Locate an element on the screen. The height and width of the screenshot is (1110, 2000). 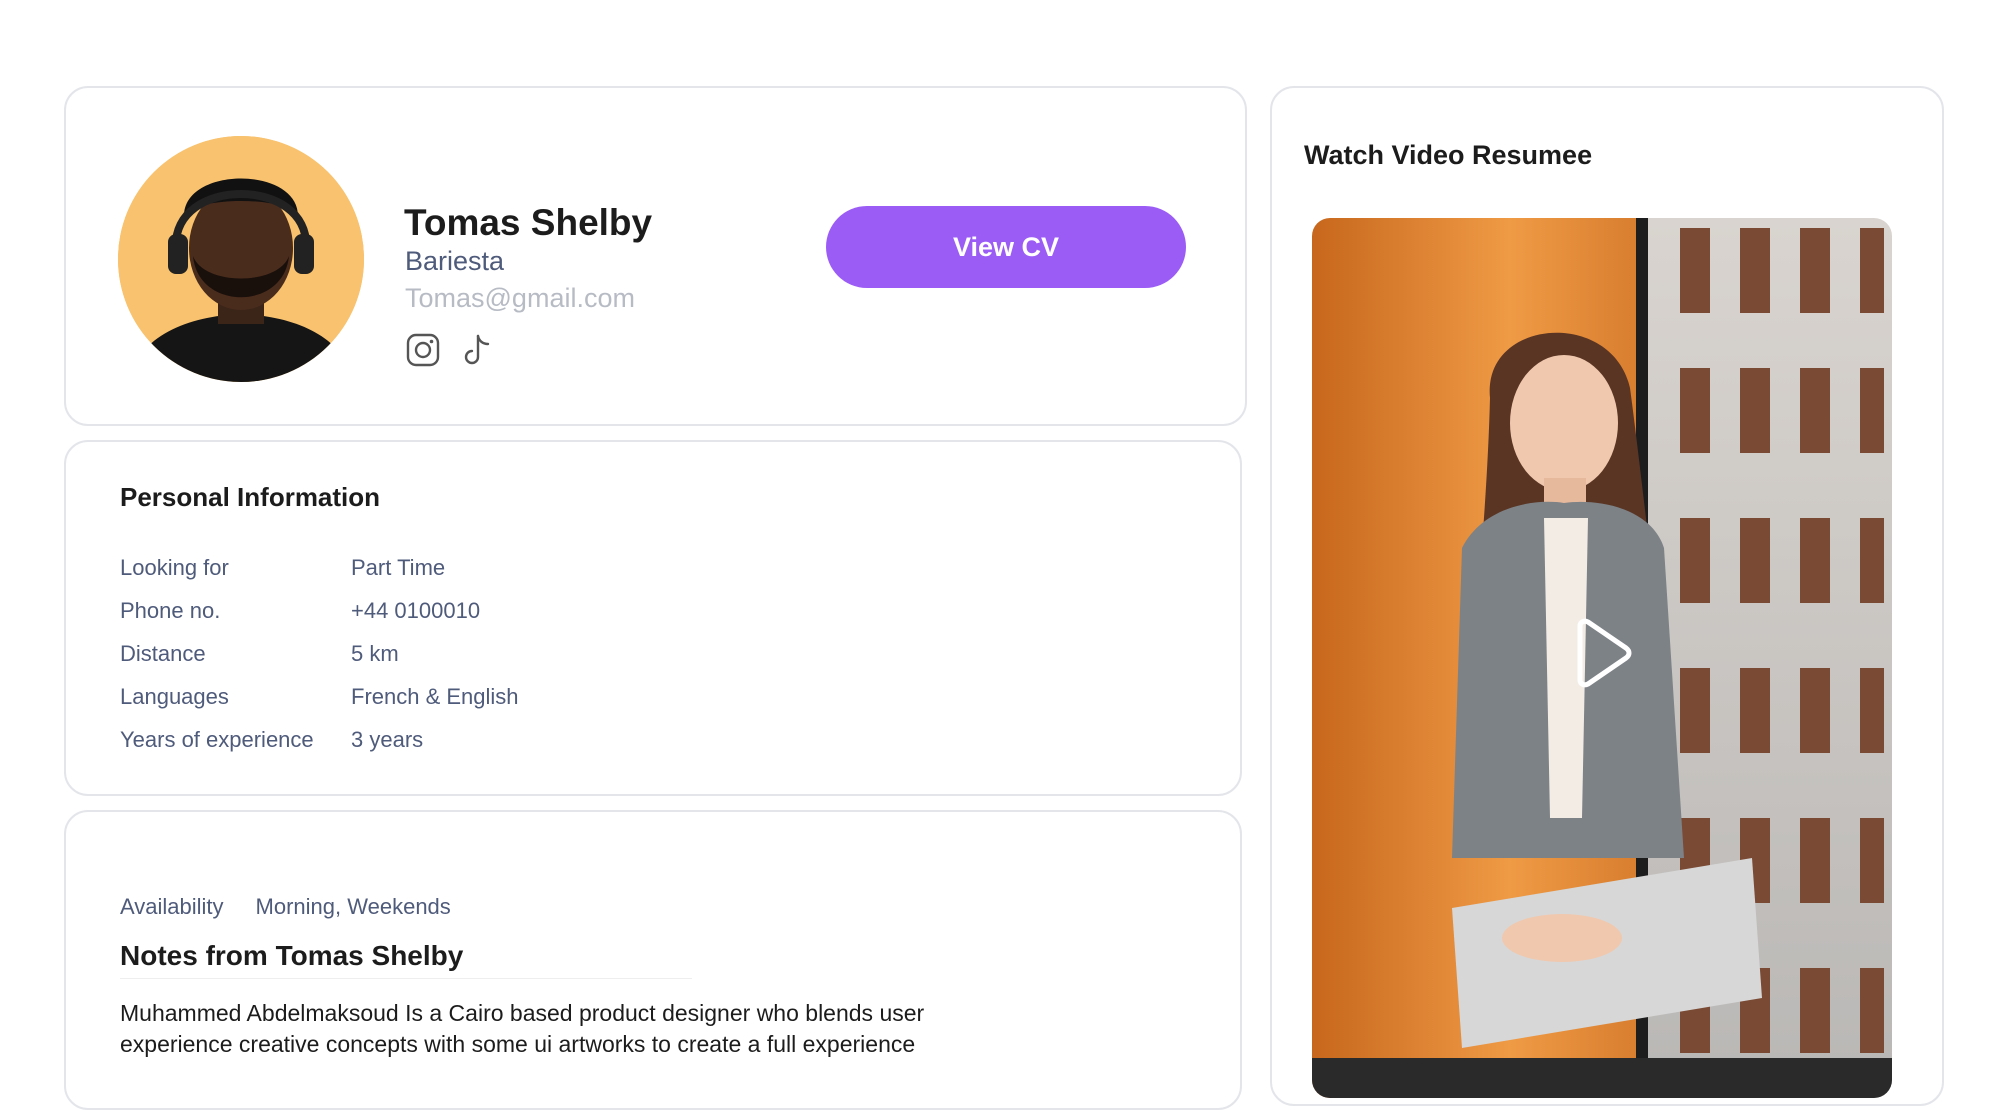
info-label: Languages is located at coordinates (174, 696).